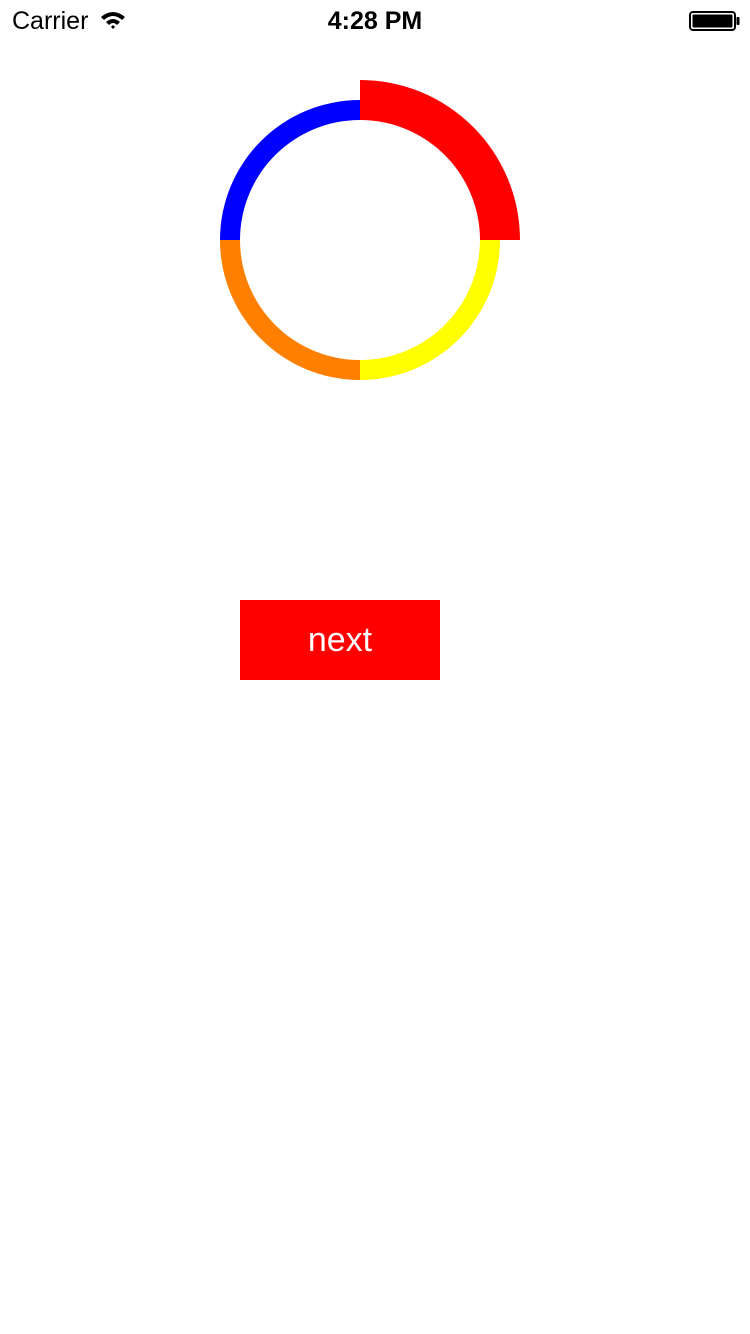  What do you see at coordinates (440, 160) in the screenshot?
I see `ring-segment-red` at bounding box center [440, 160].